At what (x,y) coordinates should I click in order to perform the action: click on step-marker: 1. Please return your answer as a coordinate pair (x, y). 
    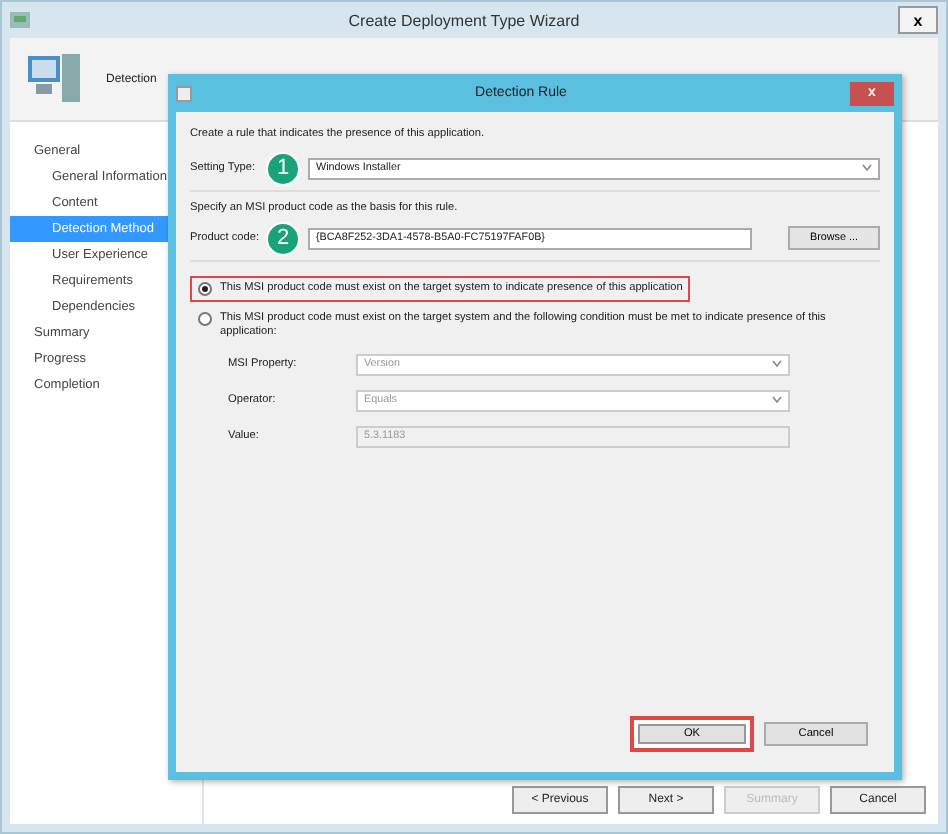
    Looking at the image, I should click on (283, 168).